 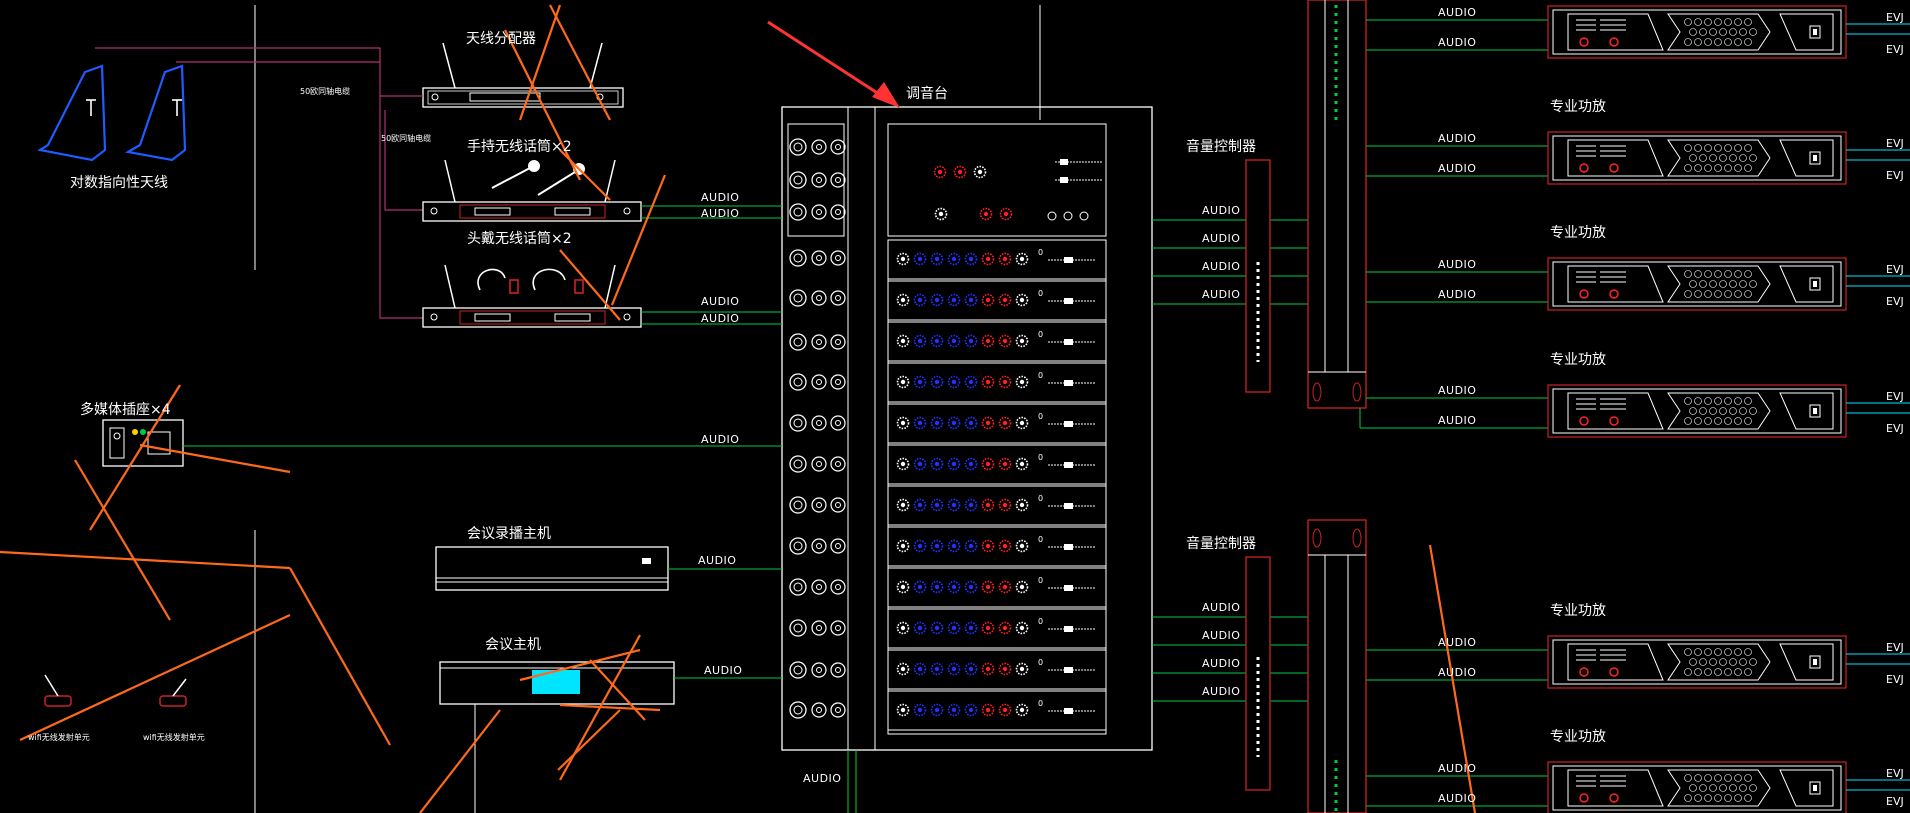 I want to click on headset-label: 头戴无线话筒×2, so click(x=519, y=239).